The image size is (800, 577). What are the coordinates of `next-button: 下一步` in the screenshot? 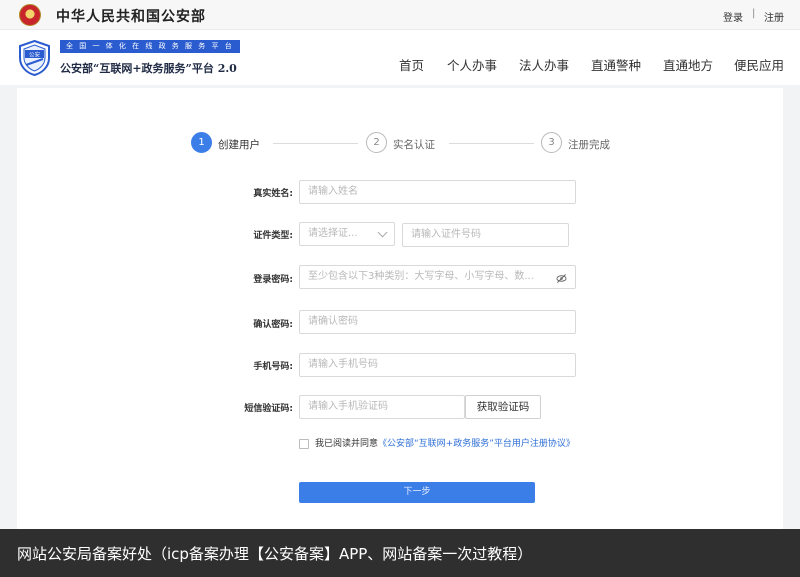 It's located at (417, 492).